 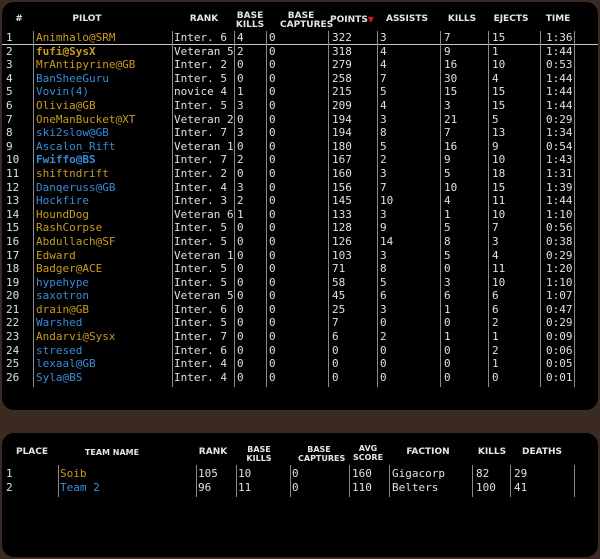 I want to click on cell-time: 0:29, so click(x=559, y=323).